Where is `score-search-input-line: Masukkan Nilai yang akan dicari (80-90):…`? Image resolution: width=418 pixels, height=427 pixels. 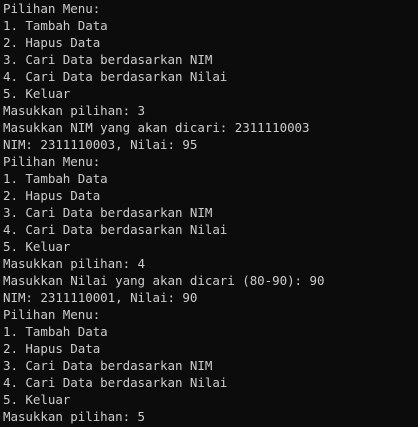 score-search-input-line: Masukkan Nilai yang akan dicari (80-90):… is located at coordinates (164, 280).